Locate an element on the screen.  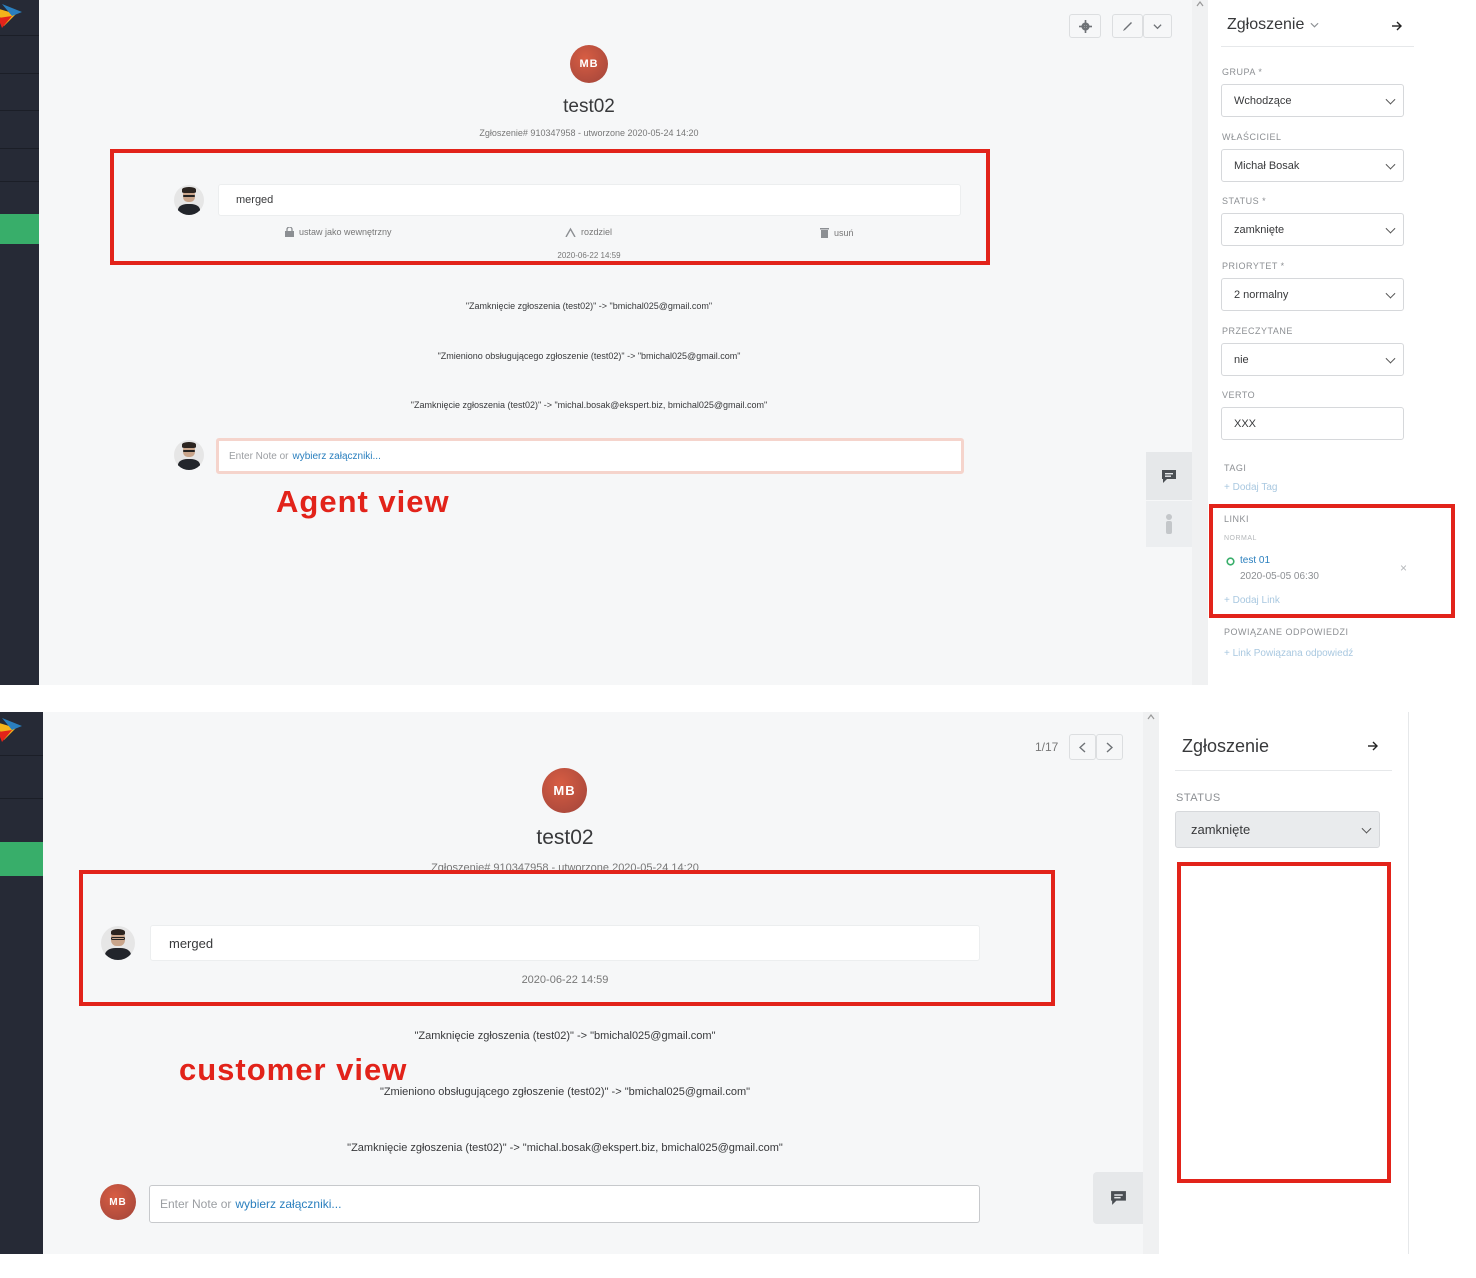
customer-tab-button is located at coordinates (1169, 524).